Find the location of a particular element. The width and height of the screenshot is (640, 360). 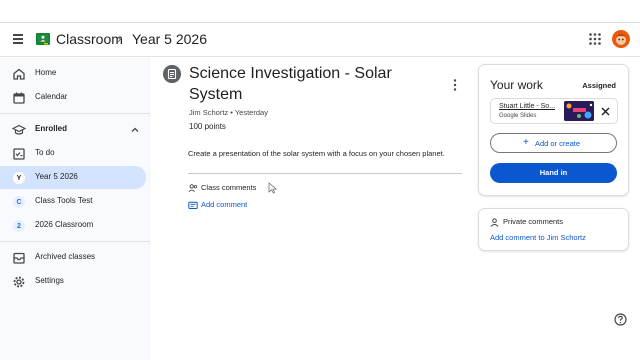

private-comments-title: Private comments is located at coordinates (533, 221).